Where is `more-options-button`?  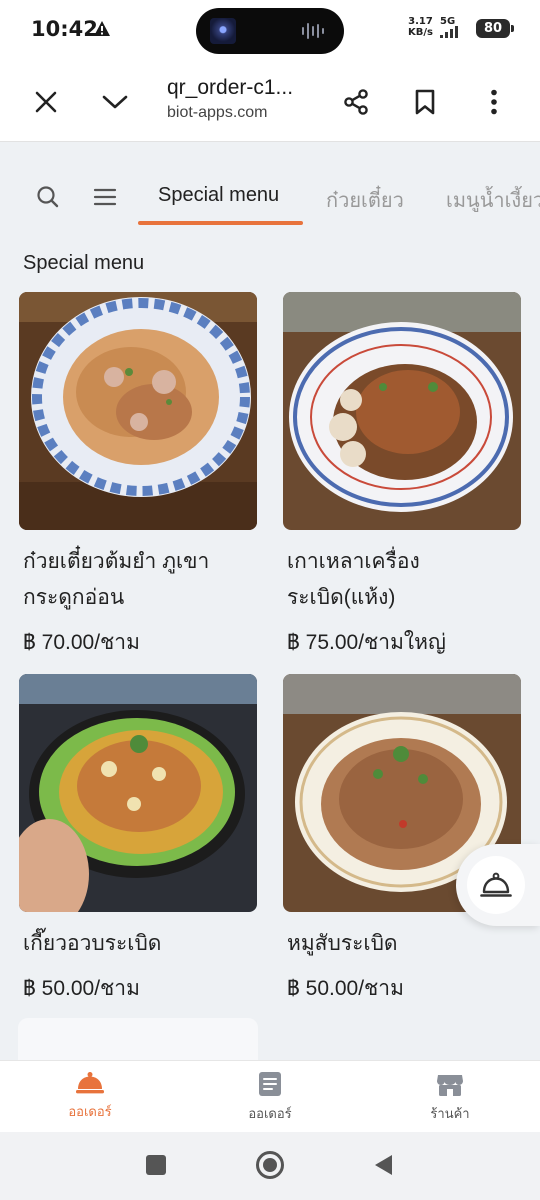 more-options-button is located at coordinates (494, 102).